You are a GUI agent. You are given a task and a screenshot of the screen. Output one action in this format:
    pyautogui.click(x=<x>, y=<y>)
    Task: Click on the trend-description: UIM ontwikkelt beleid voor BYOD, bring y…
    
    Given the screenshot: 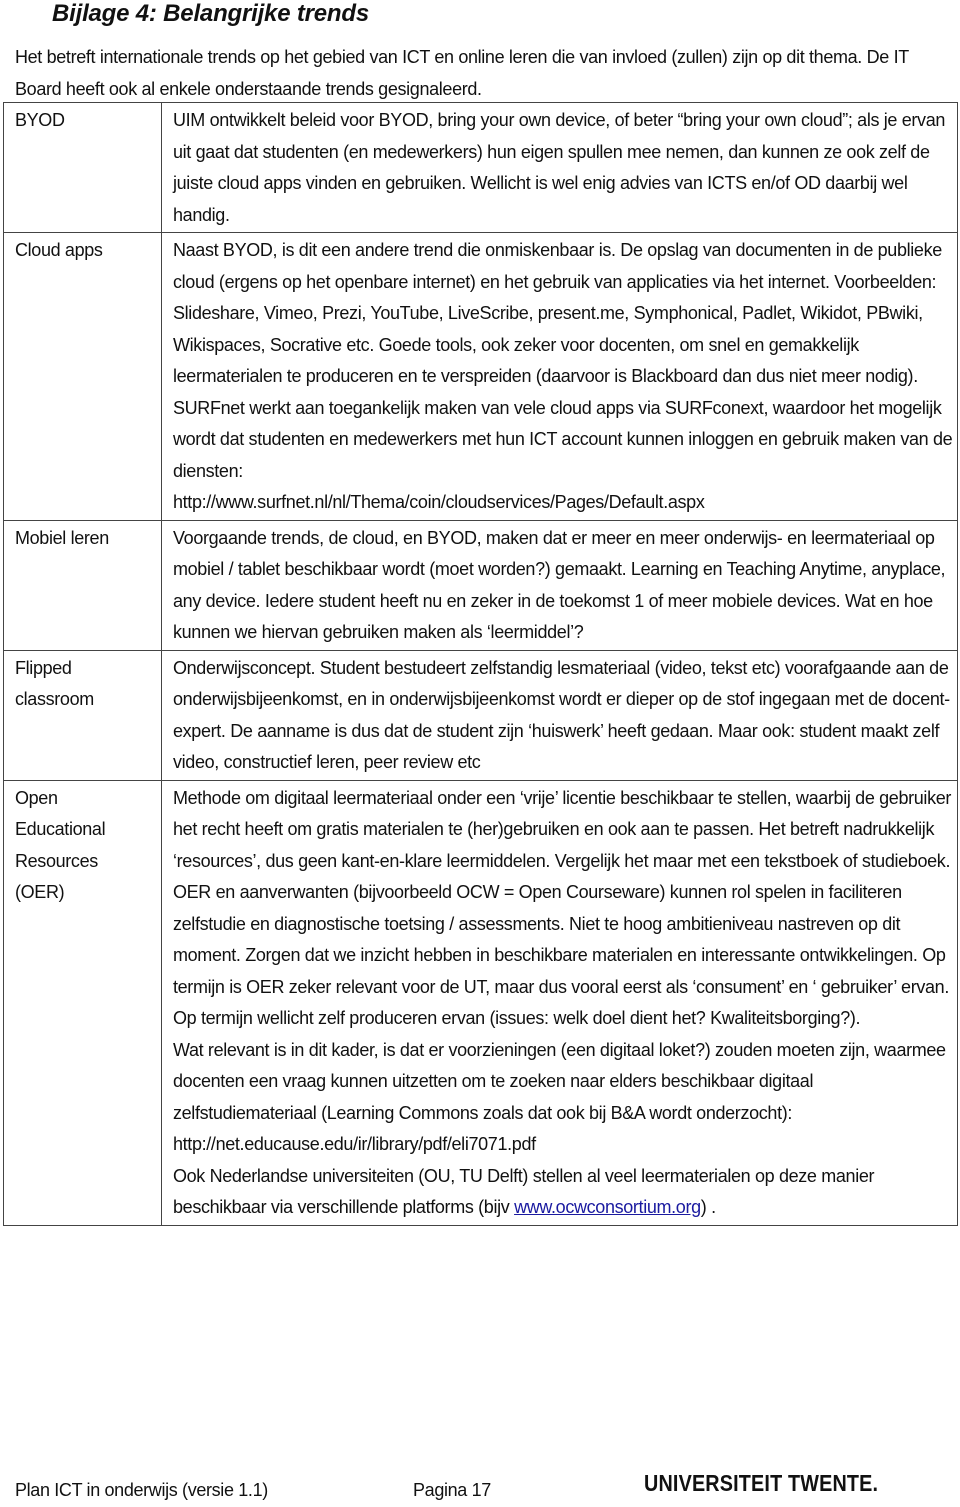 What is the action you would take?
    pyautogui.click(x=559, y=167)
    